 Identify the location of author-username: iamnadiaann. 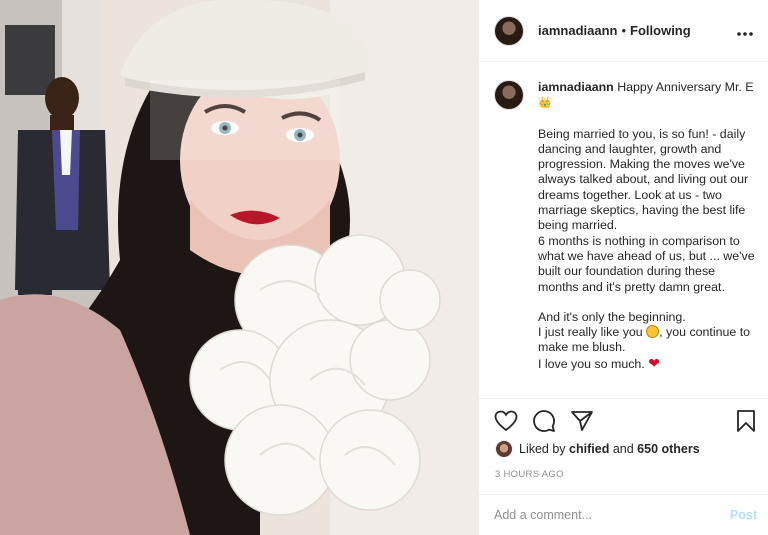
(577, 30).